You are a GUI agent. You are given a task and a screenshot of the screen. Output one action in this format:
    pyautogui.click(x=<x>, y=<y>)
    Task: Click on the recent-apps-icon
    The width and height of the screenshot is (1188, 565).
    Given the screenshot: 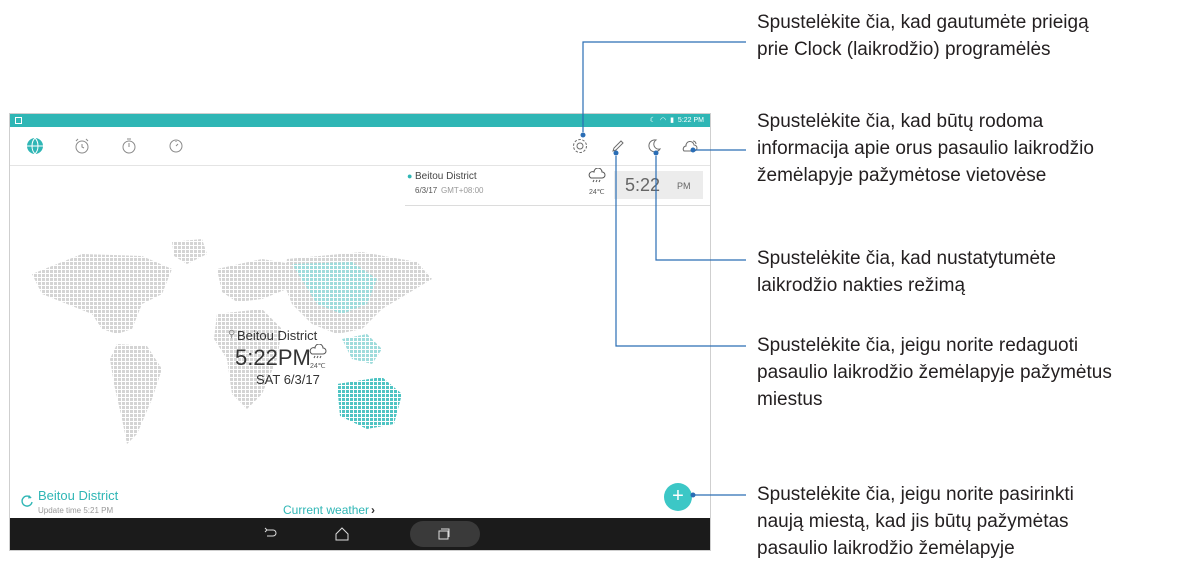 What is the action you would take?
    pyautogui.click(x=444, y=534)
    